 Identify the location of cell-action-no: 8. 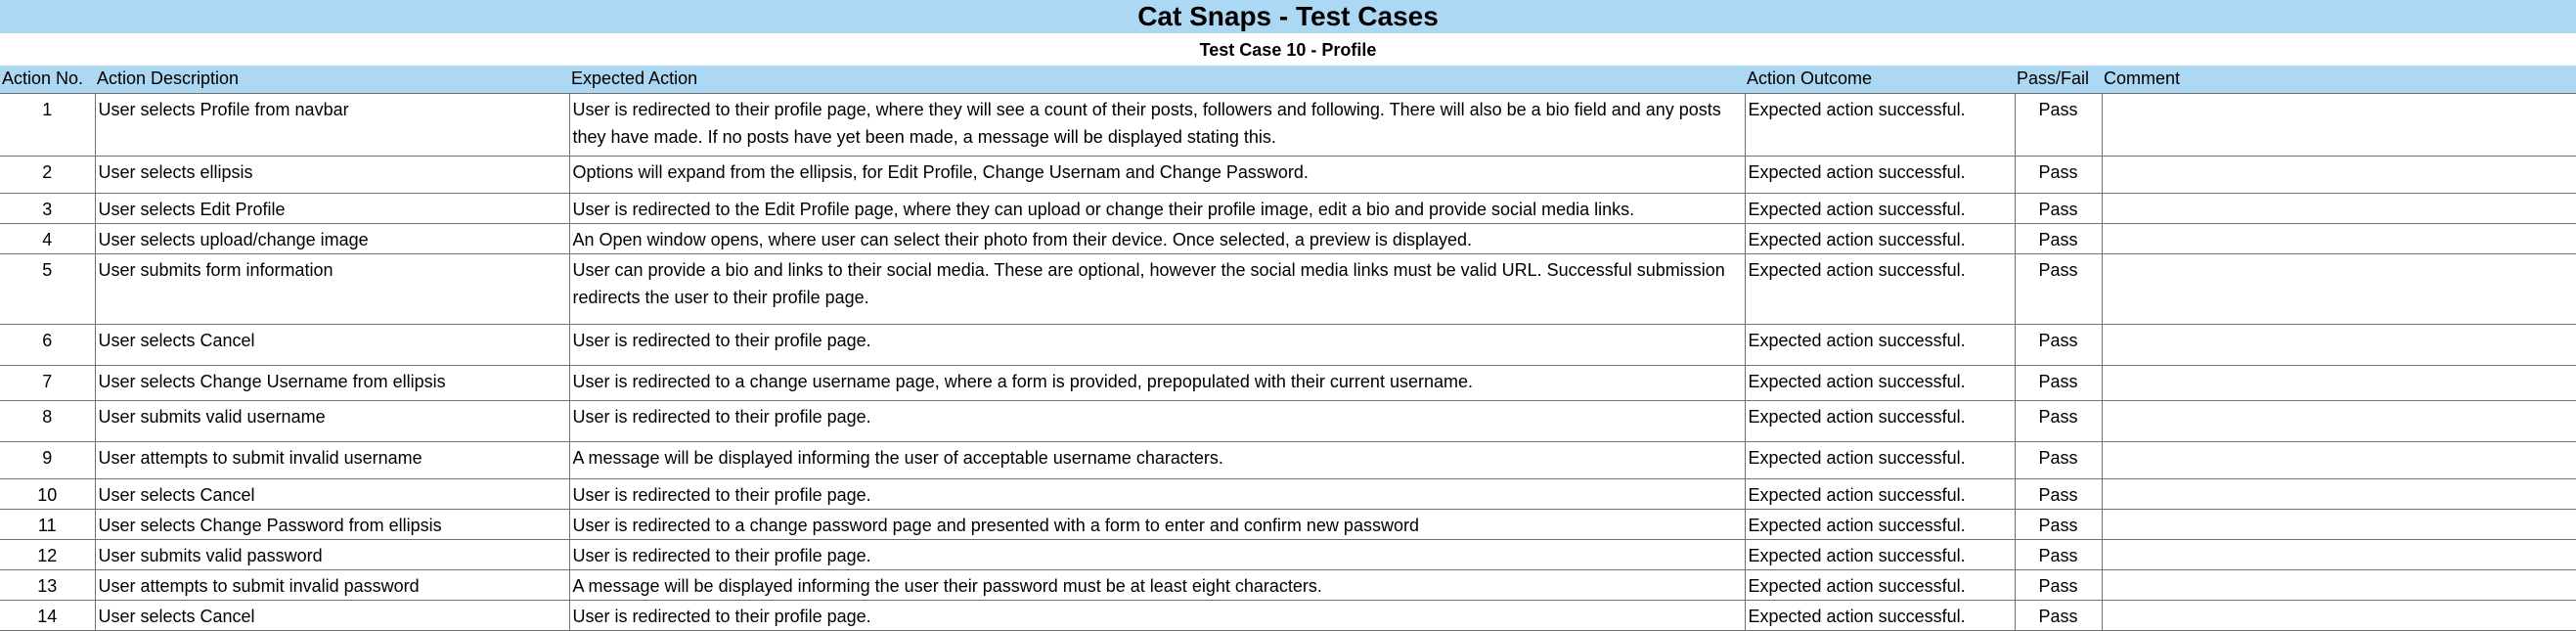
(48, 420).